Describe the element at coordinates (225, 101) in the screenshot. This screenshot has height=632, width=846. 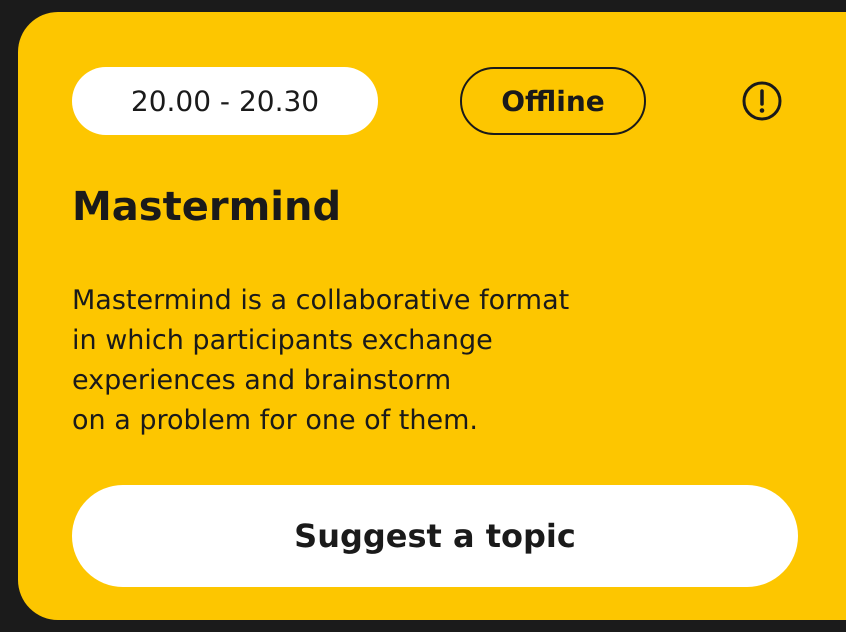
I see `time-pill: 20.00 - 20.30` at that location.